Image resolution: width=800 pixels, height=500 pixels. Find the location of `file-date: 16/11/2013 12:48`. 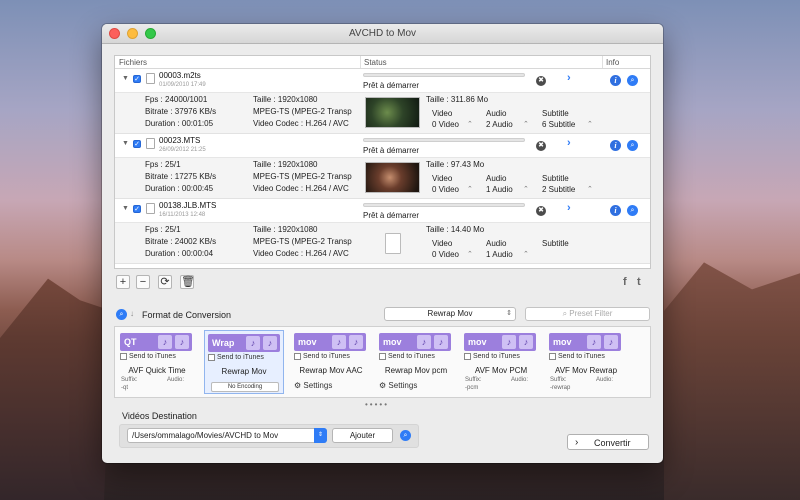

file-date: 16/11/2013 12:48 is located at coordinates (182, 215).